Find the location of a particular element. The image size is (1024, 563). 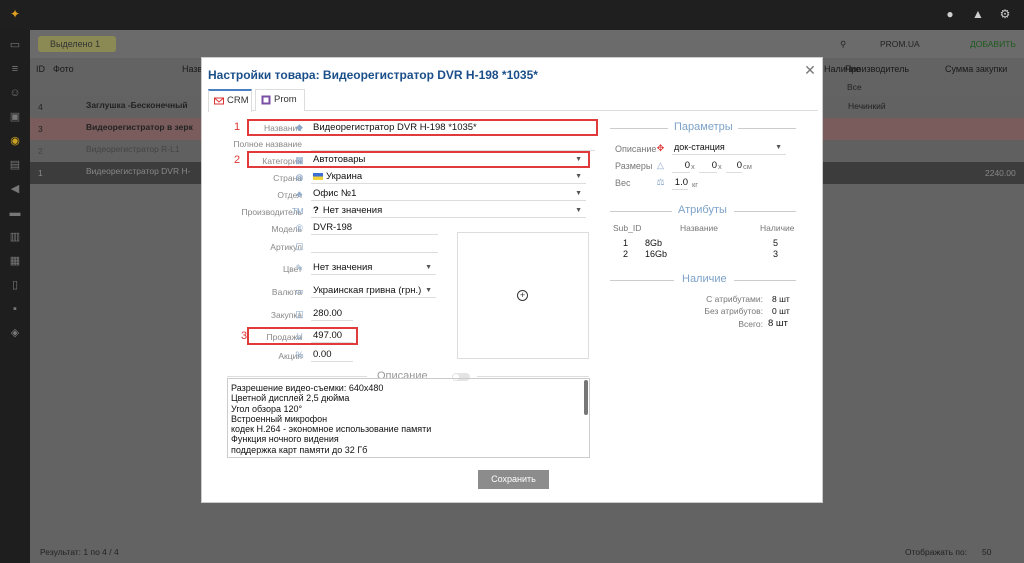

row-name: Видеорегистратор R-L1 is located at coordinates (133, 149).